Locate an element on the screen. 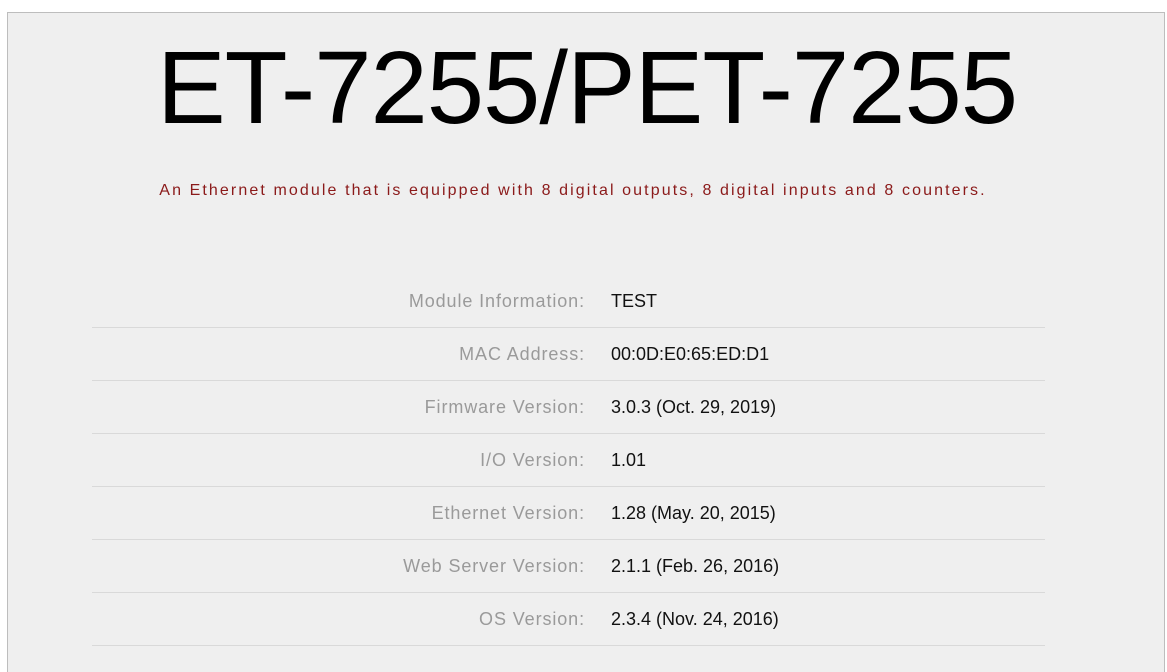 The height and width of the screenshot is (672, 1167). info-row-ethernet-version: Ethernet Version: 1.28 (May. 20, 2015) is located at coordinates (568, 513).